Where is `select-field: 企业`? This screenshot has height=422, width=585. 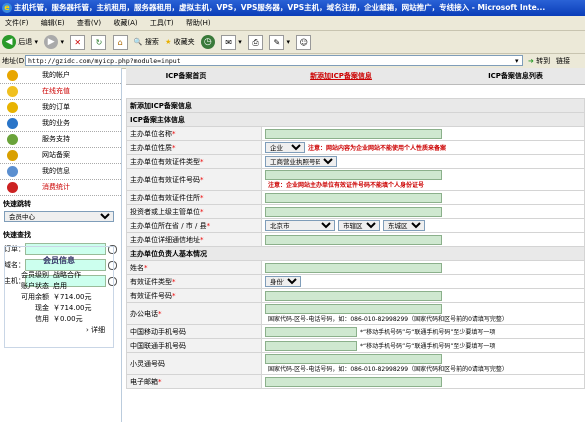
select-field: 企业 is located at coordinates (285, 147).